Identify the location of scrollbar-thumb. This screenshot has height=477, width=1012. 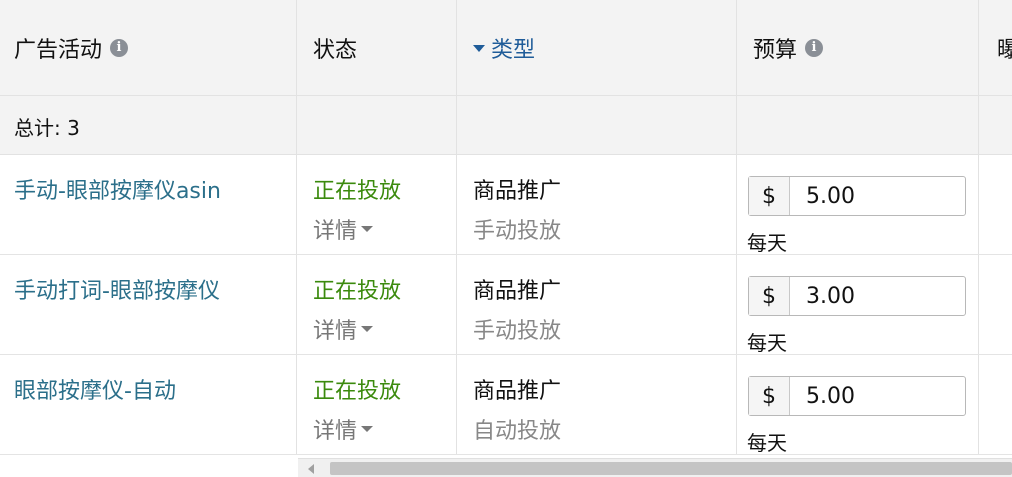
(671, 468).